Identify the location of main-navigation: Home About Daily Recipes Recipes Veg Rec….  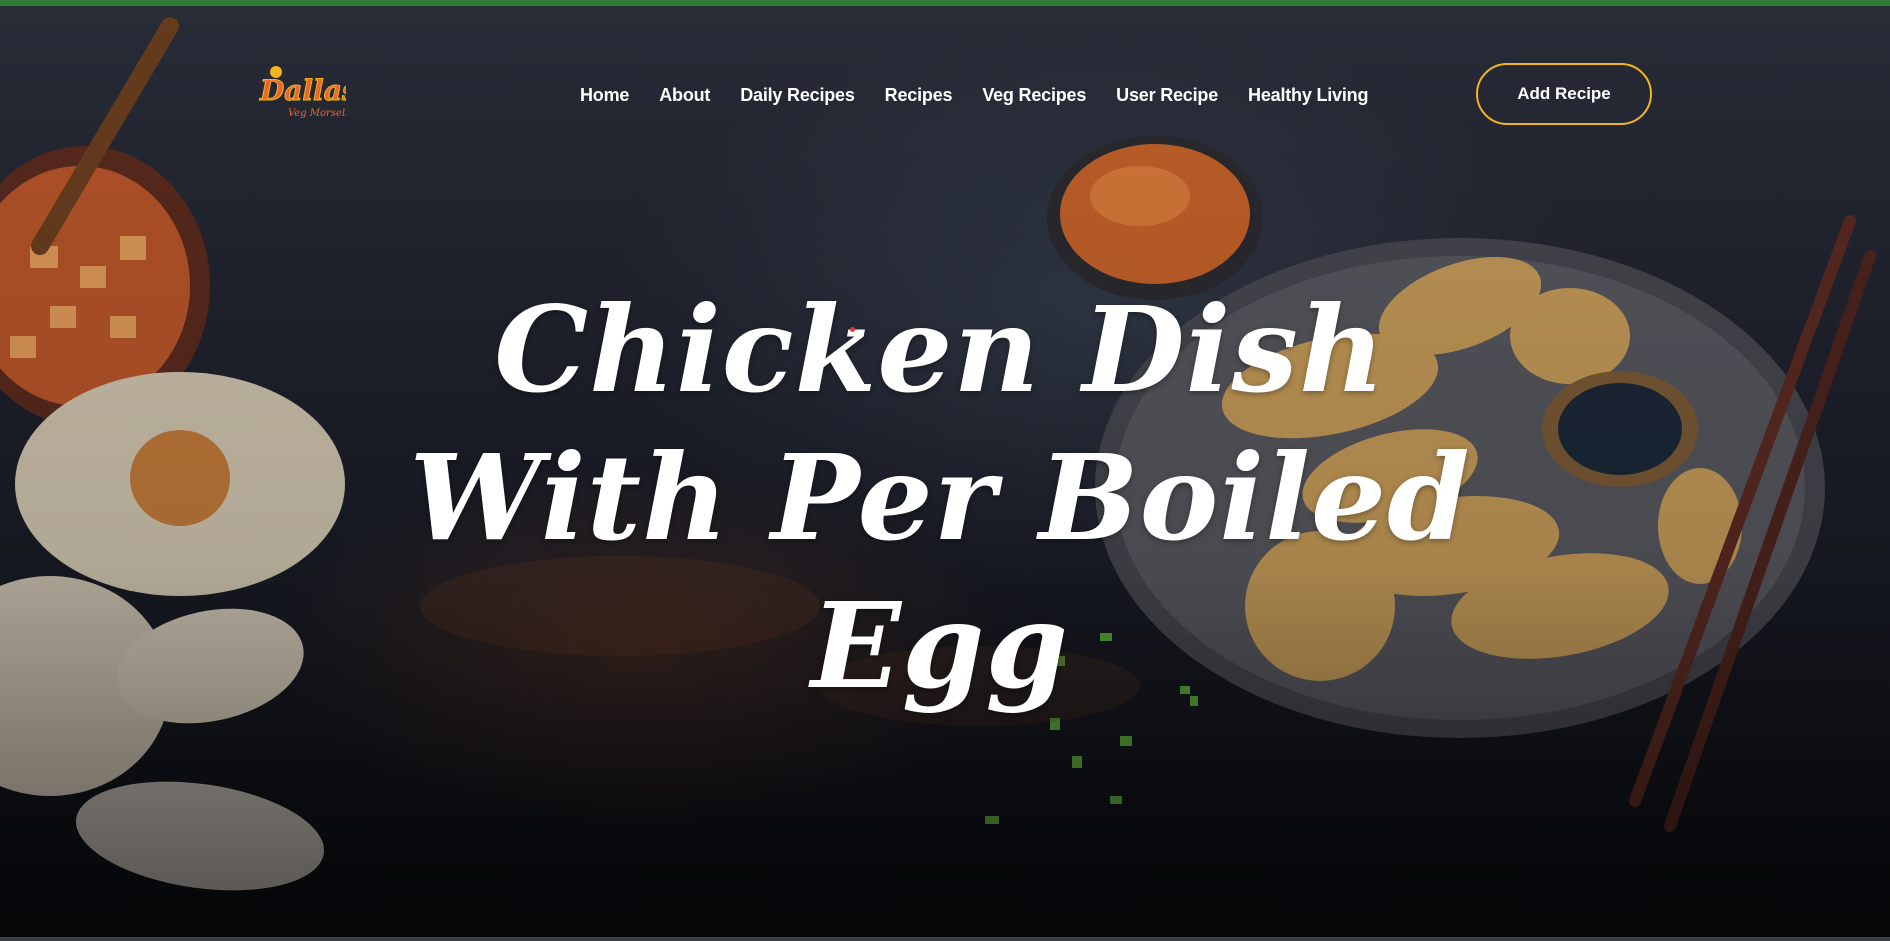
(989, 95).